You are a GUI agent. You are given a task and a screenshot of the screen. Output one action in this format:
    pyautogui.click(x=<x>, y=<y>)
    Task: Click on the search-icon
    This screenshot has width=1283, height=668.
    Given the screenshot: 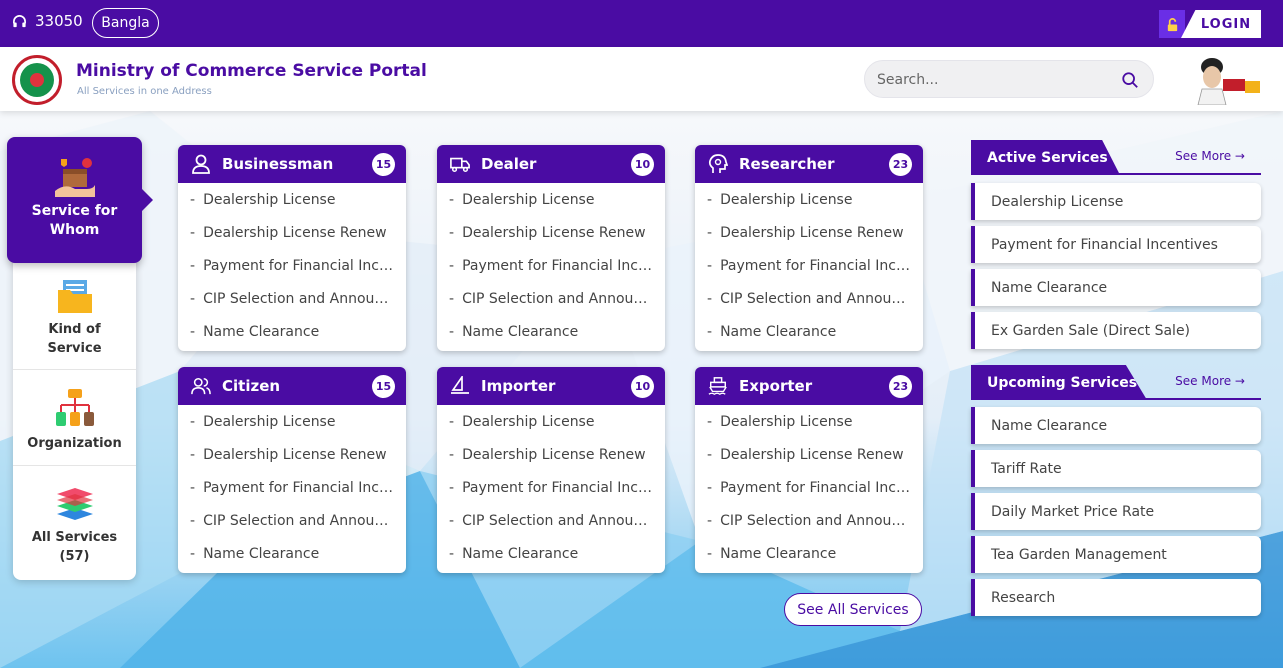 What is the action you would take?
    pyautogui.click(x=1130, y=80)
    